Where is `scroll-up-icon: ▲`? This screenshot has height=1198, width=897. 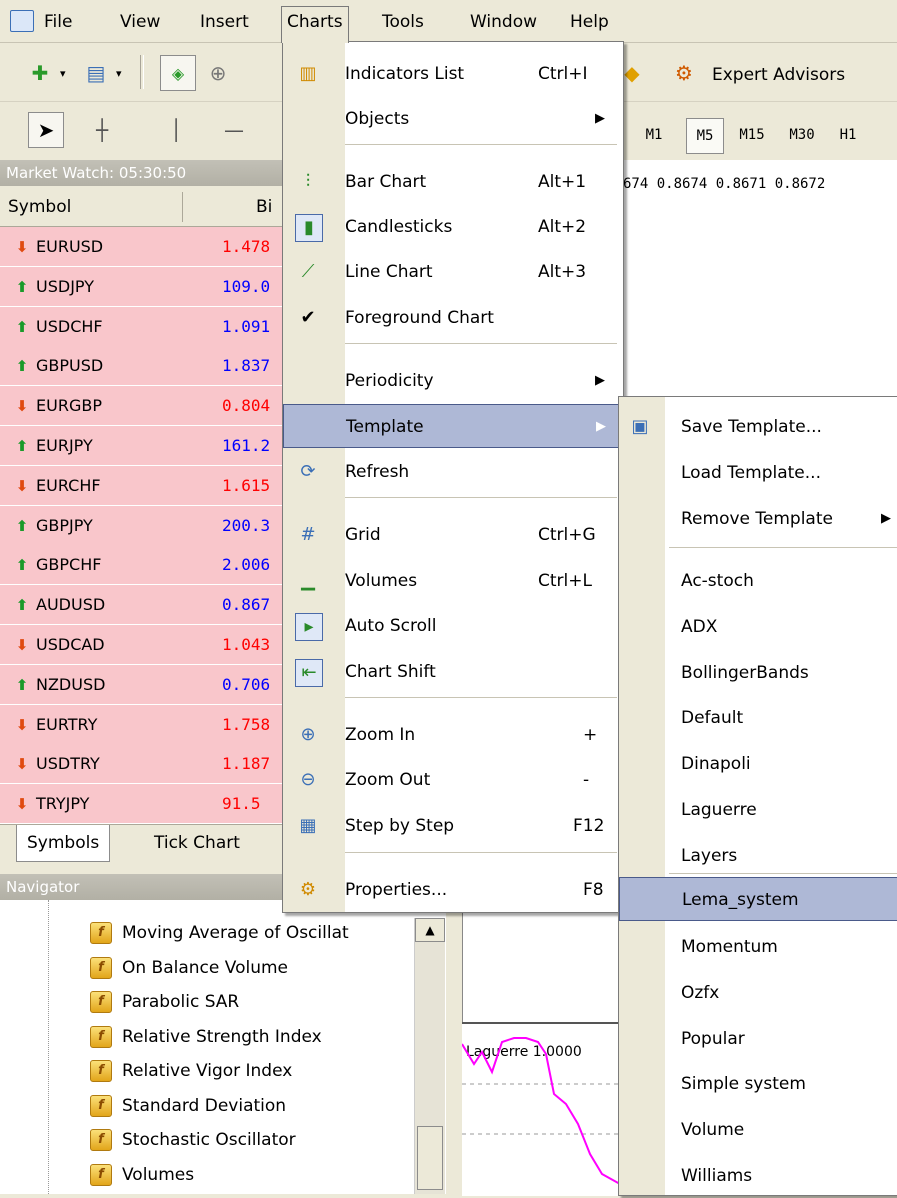 scroll-up-icon: ▲ is located at coordinates (430, 930).